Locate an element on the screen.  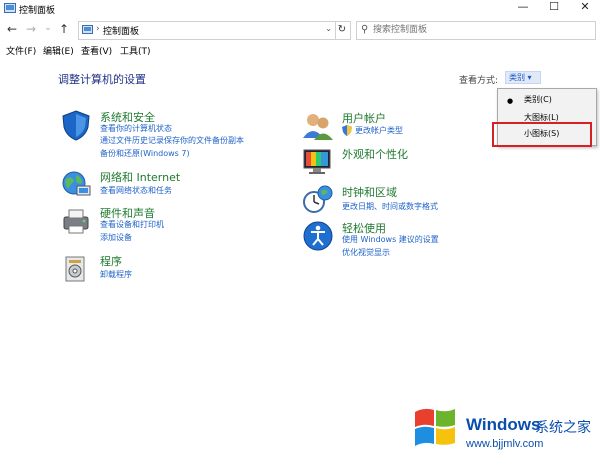
category-title: 外观和个性化 is located at coordinates (375, 154).